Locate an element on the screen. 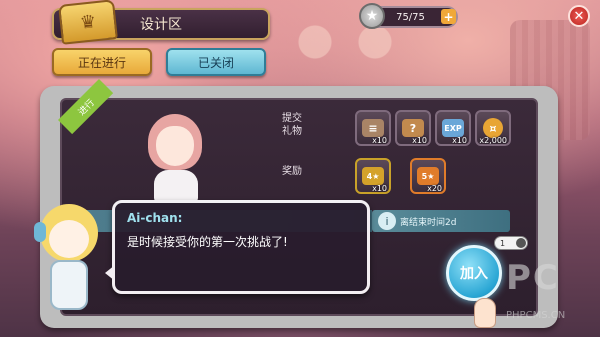  title-text: 设计区 is located at coordinates (161, 25).